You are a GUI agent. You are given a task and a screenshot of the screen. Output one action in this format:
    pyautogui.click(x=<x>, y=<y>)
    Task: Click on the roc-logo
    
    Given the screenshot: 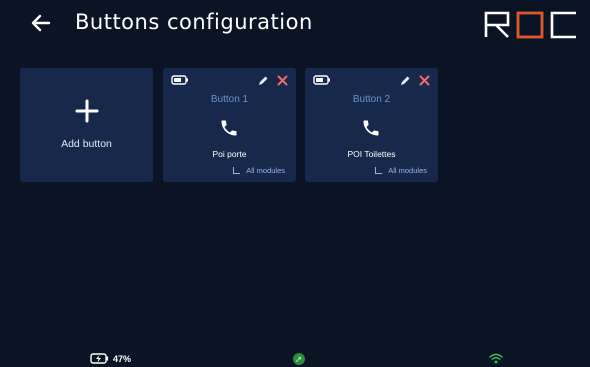 What is the action you would take?
    pyautogui.click(x=530, y=25)
    